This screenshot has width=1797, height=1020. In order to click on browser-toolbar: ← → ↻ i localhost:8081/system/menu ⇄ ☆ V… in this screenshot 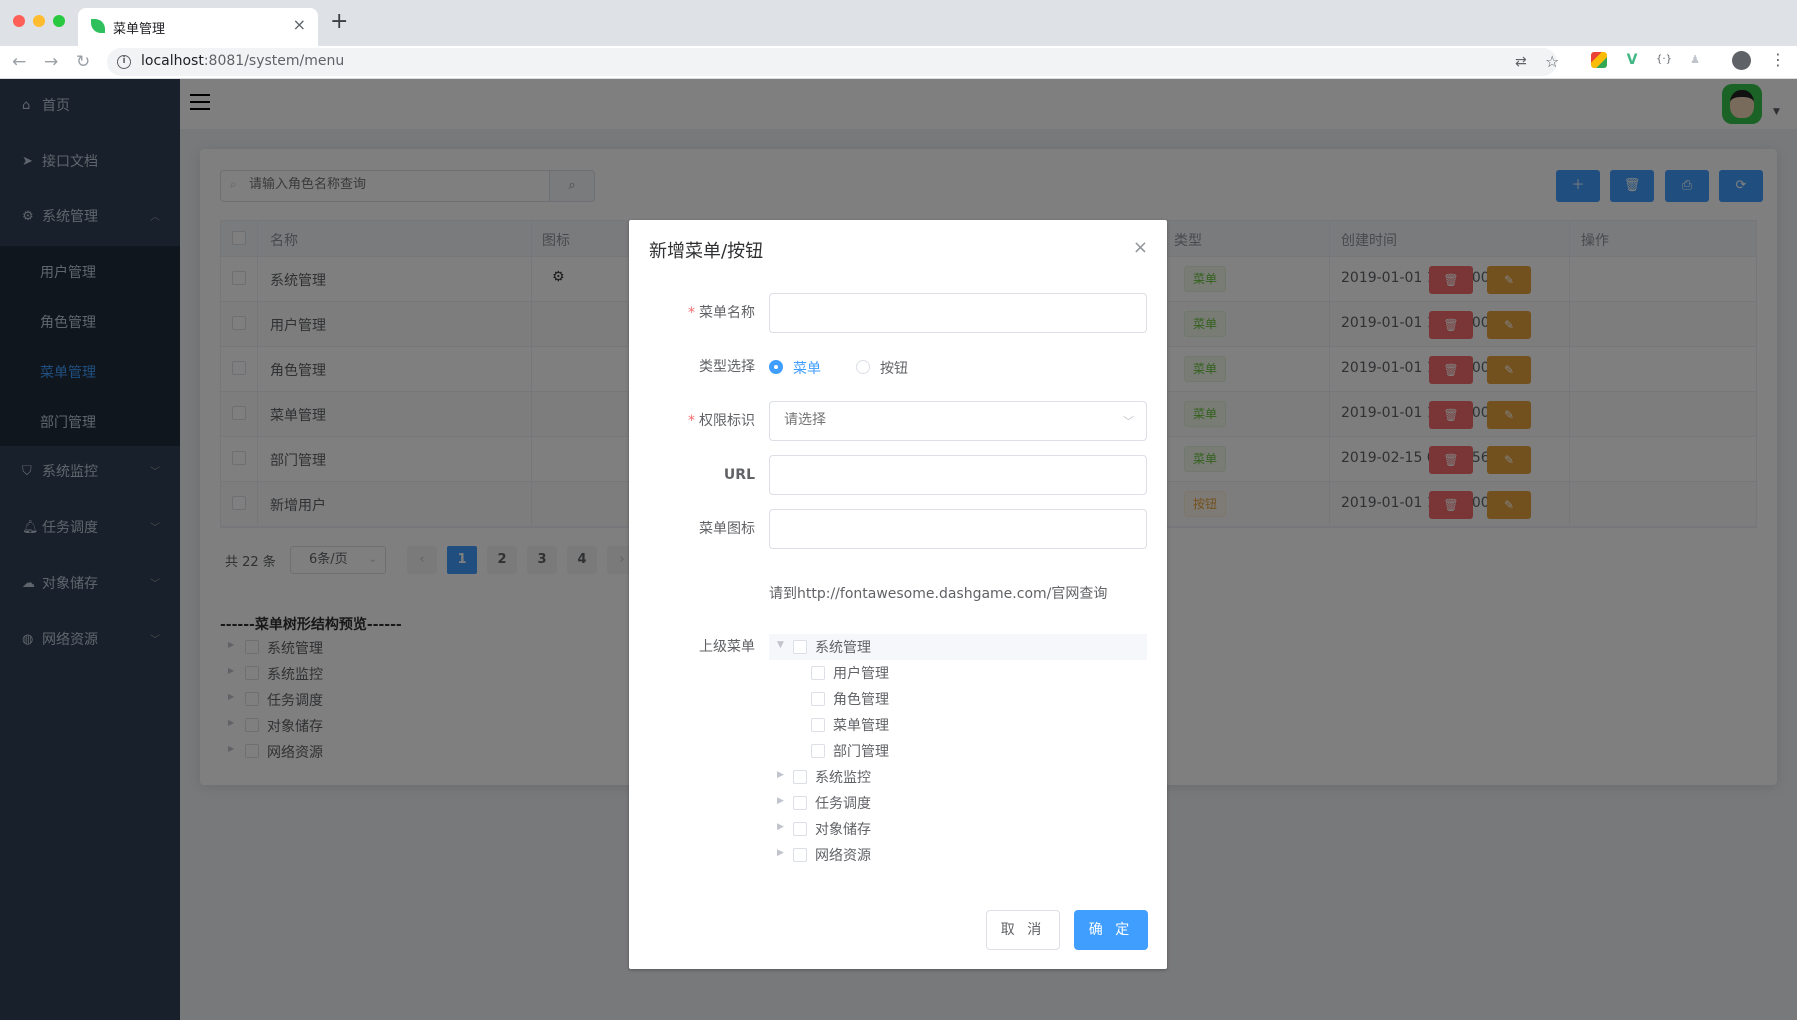, I will do `click(898, 62)`.